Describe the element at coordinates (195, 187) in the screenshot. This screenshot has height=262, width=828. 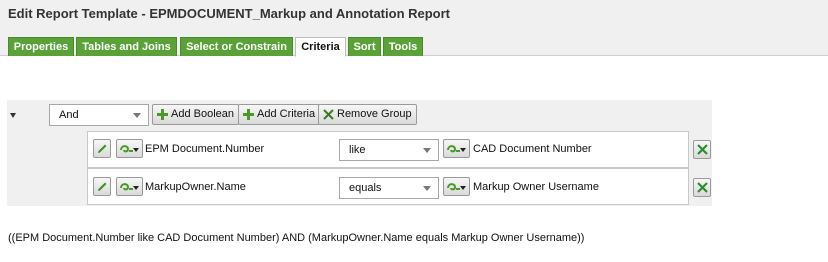
I see `criteria-attribute: MarkupOwner.Name` at that location.